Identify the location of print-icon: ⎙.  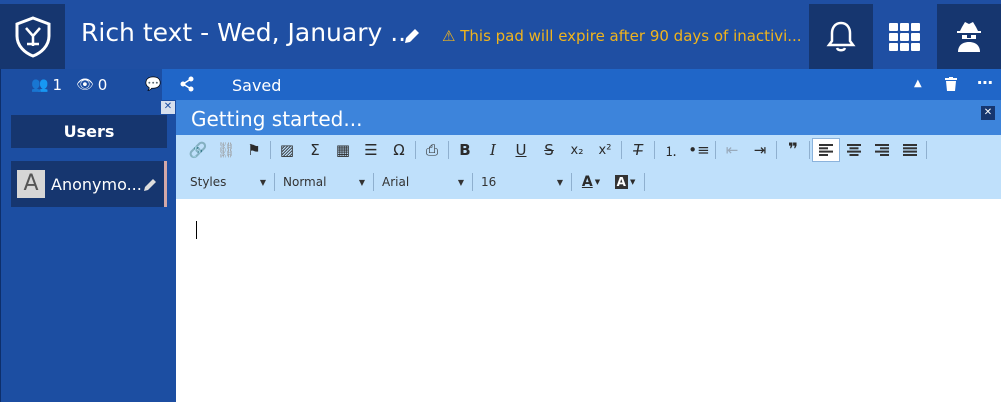
(432, 150).